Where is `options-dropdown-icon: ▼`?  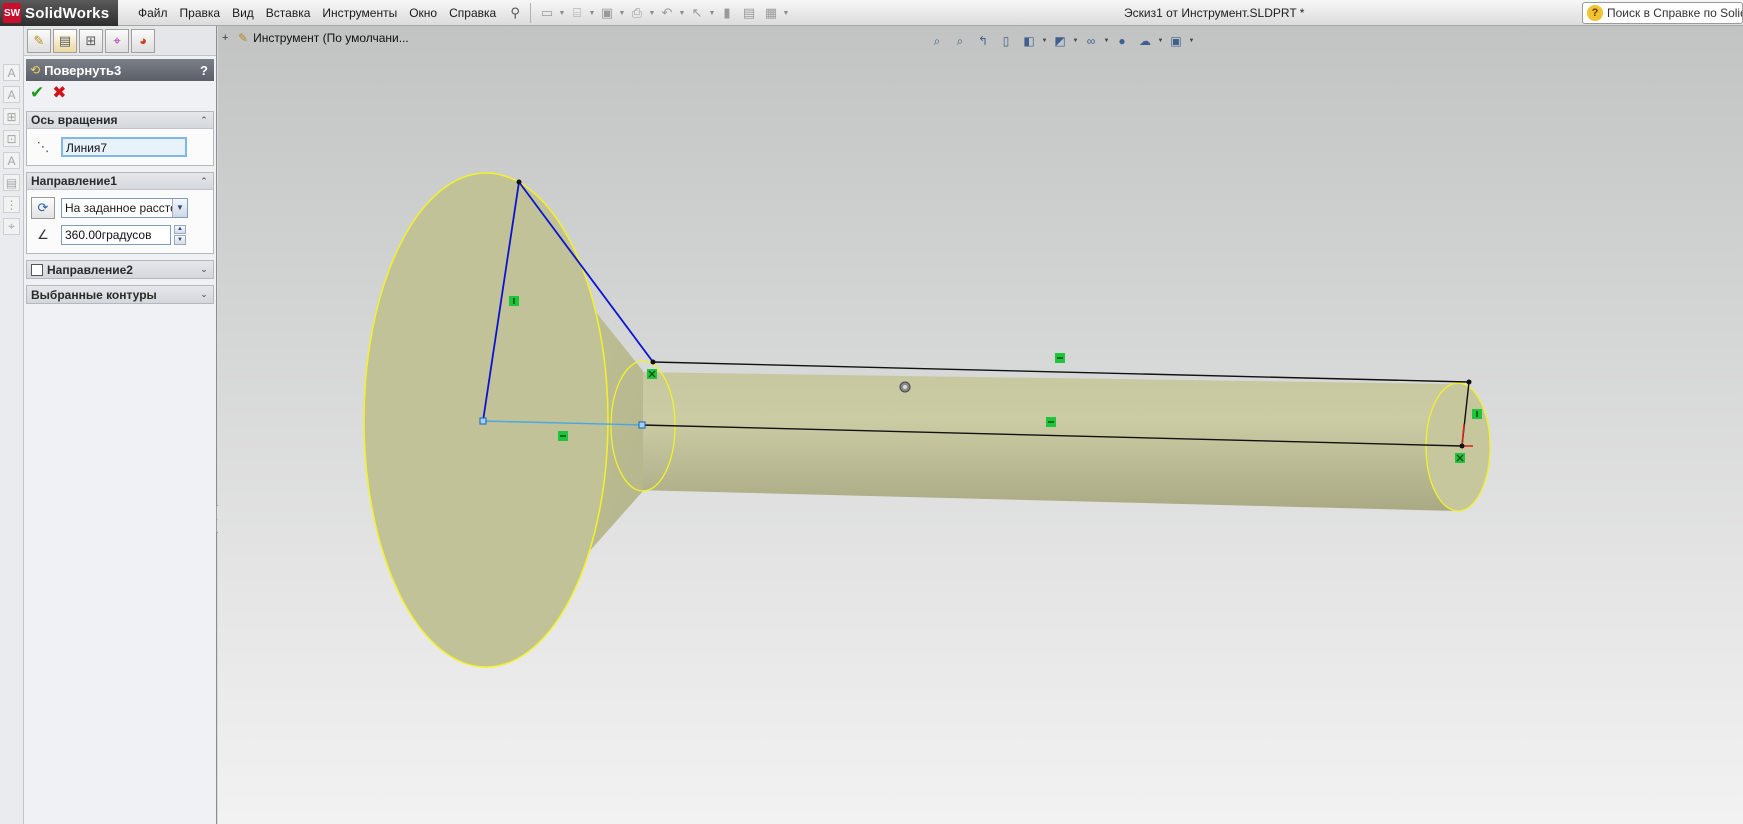
options-dropdown-icon: ▼ is located at coordinates (786, 13).